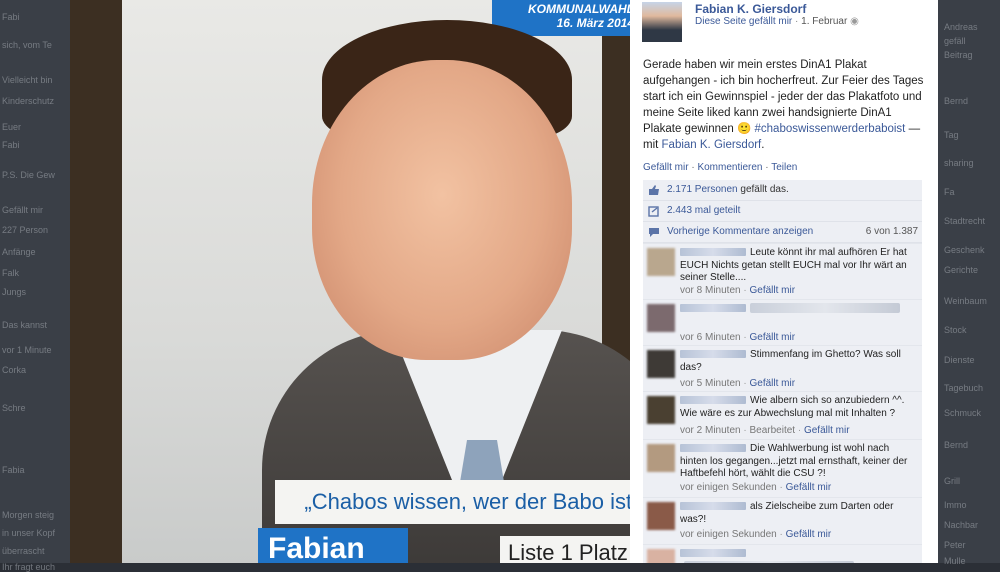  I want to click on background-left-text: Morgen steig, so click(28, 515).